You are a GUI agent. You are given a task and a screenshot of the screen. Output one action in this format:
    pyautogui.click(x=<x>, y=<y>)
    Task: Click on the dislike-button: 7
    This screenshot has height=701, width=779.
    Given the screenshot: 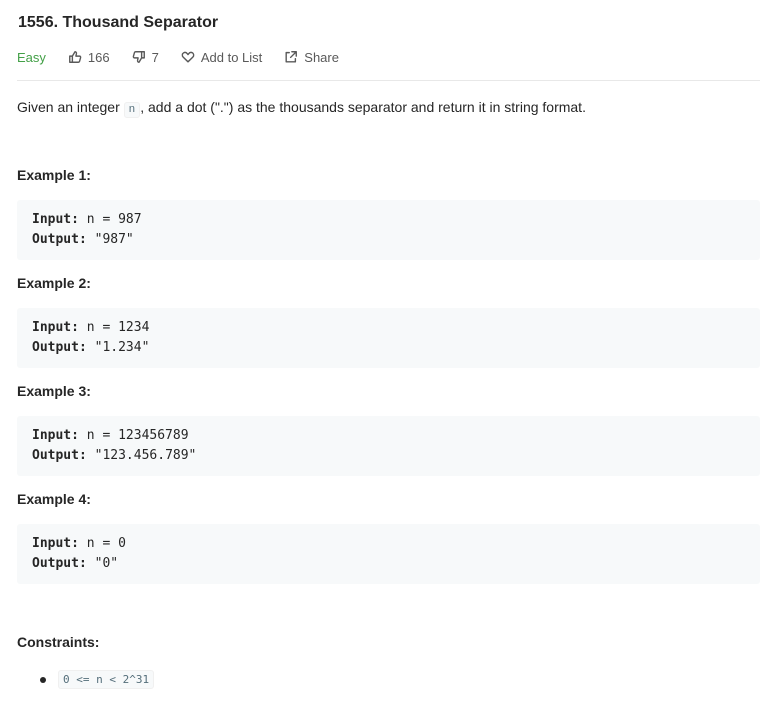 What is the action you would take?
    pyautogui.click(x=145, y=57)
    